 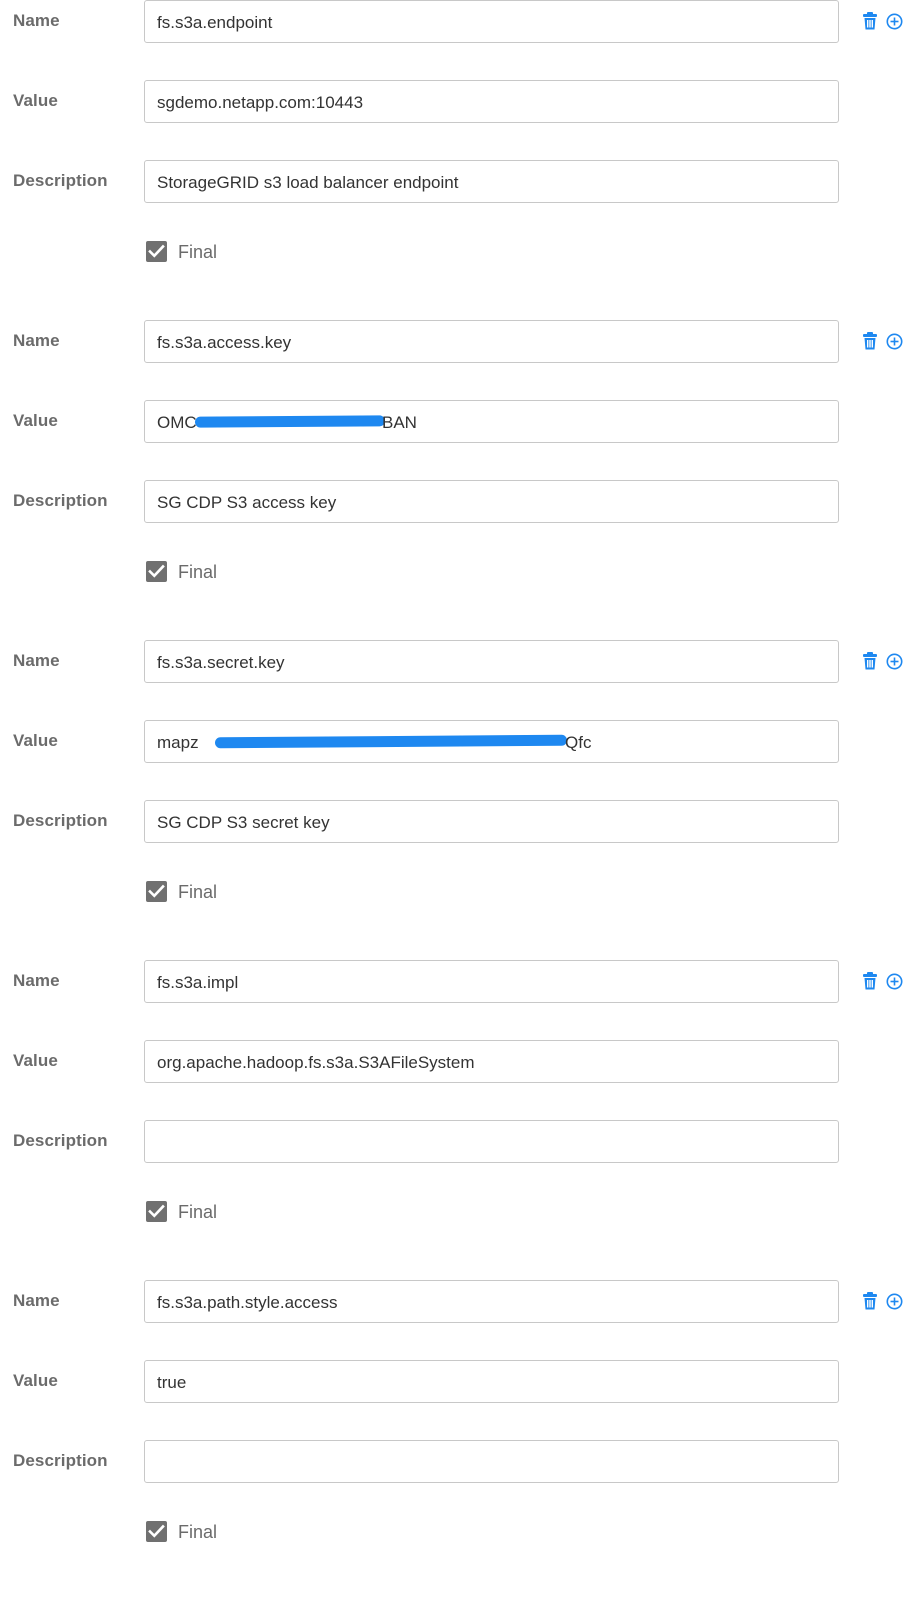 I want to click on value-input: mapz Qfc, so click(x=491, y=741).